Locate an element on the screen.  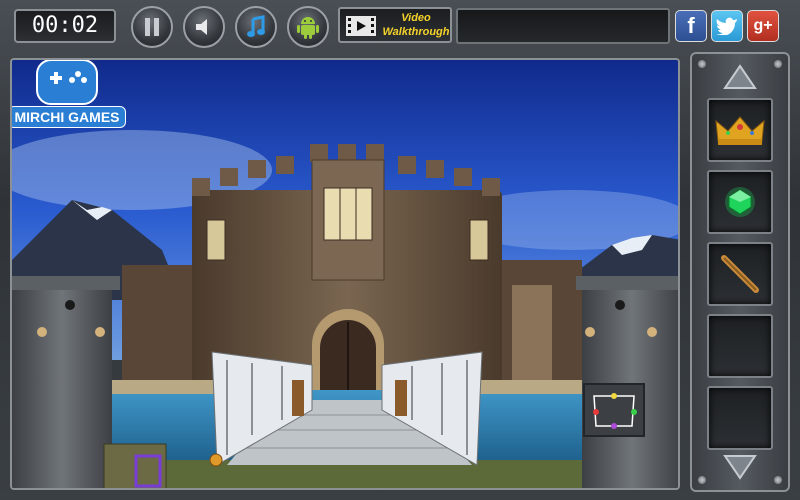
tiki-statue-left is located at coordinates (298, 398).